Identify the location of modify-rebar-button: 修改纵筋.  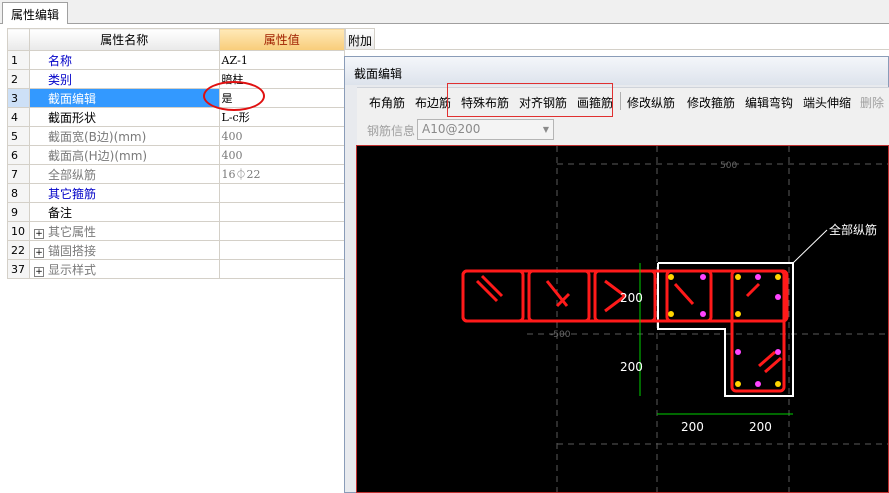
(651, 102).